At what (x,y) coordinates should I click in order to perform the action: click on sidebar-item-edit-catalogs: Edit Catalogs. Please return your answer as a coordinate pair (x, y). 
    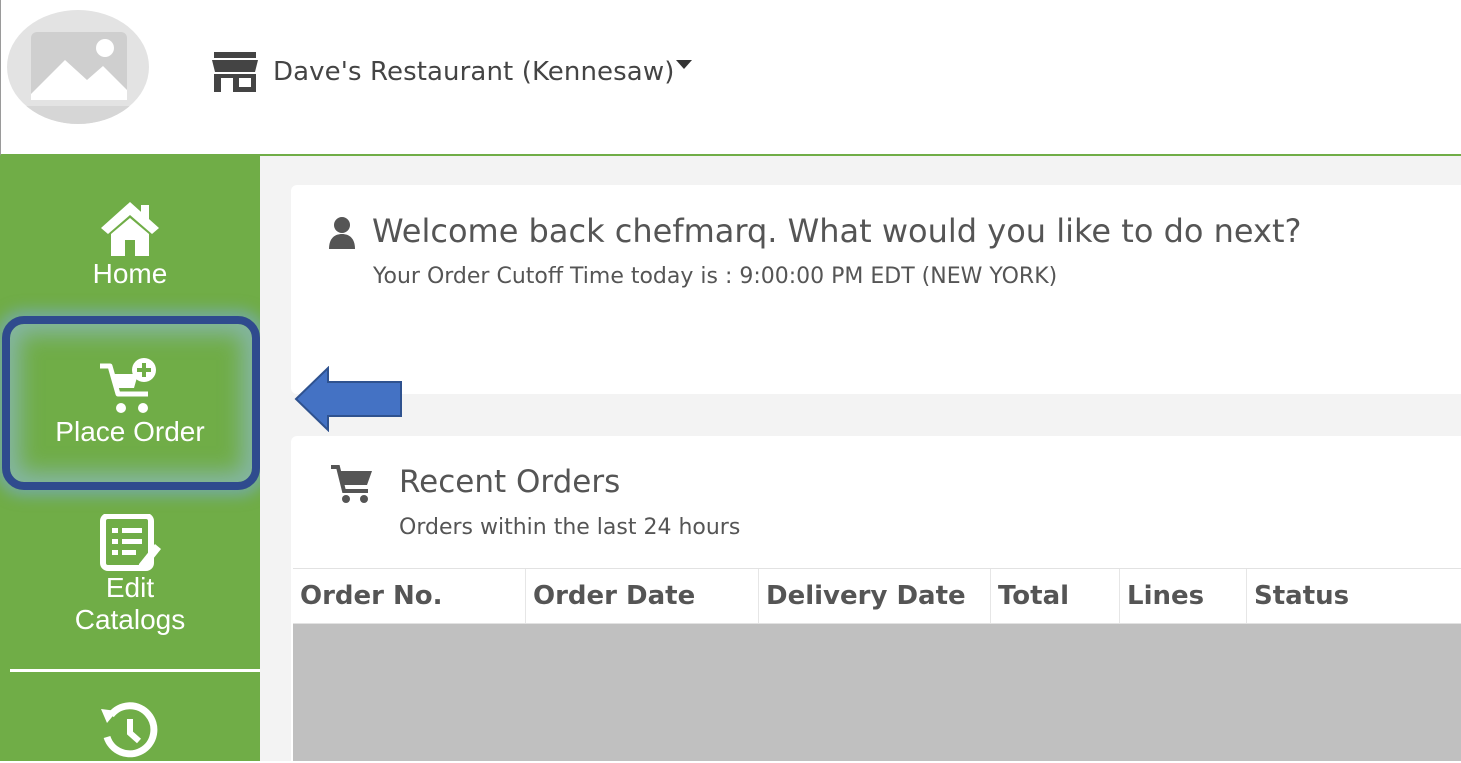
    Looking at the image, I should click on (130, 575).